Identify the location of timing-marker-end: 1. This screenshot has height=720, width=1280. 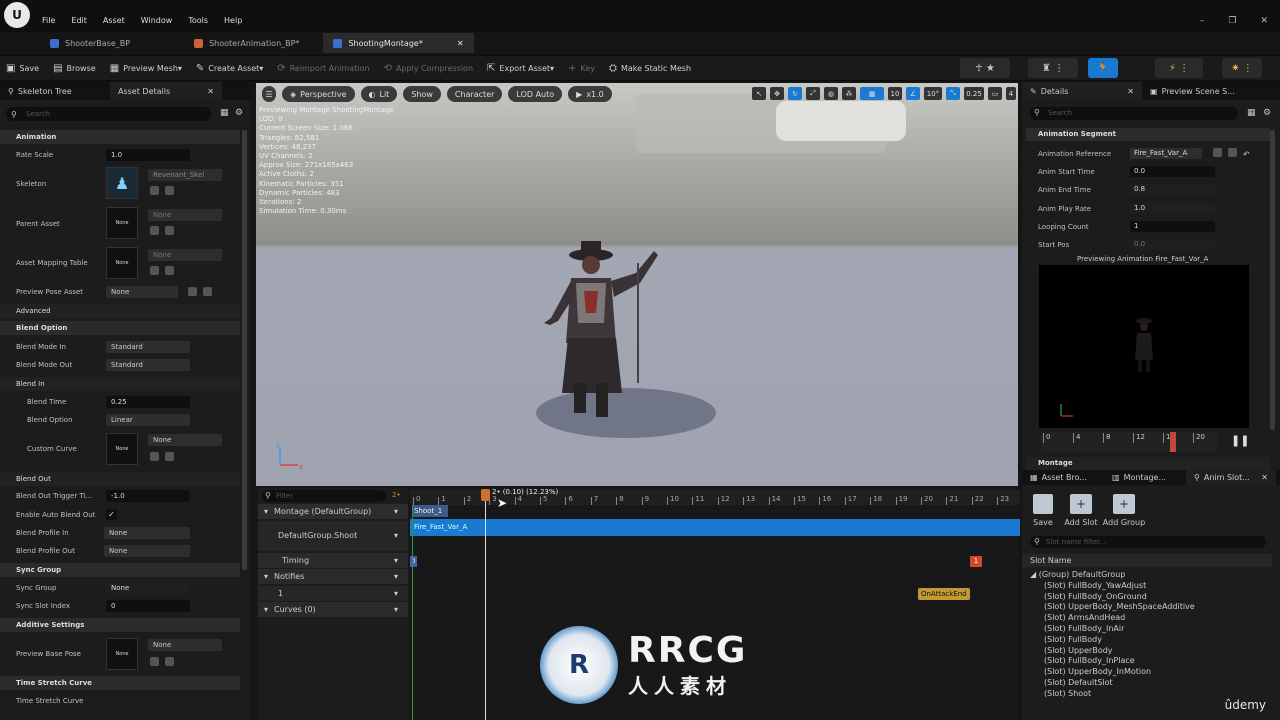
(976, 561).